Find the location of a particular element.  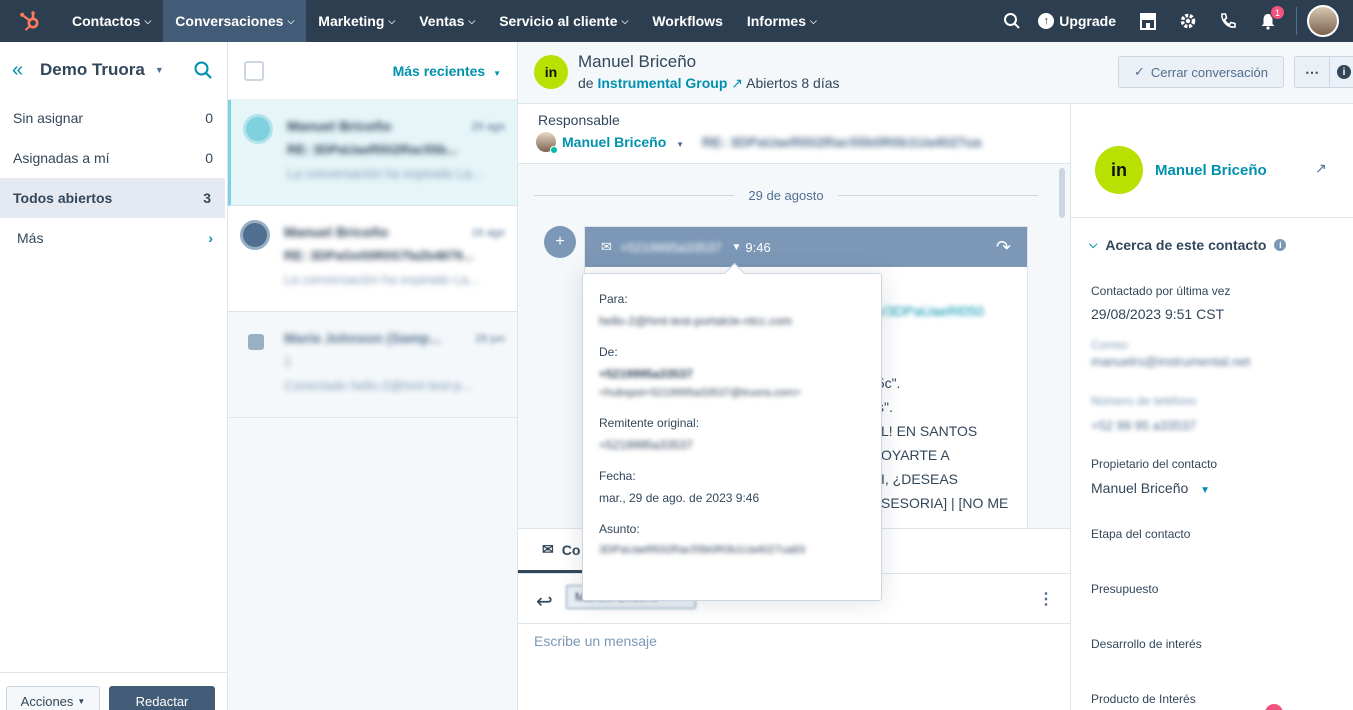

nav-workflows: Workflows is located at coordinates (687, 21).